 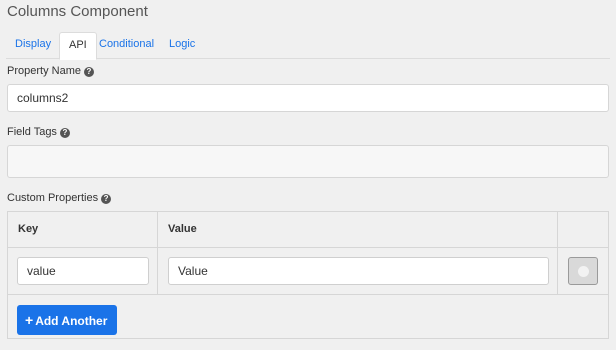 What do you see at coordinates (77, 11) in the screenshot?
I see `component-title: Columns Component` at bounding box center [77, 11].